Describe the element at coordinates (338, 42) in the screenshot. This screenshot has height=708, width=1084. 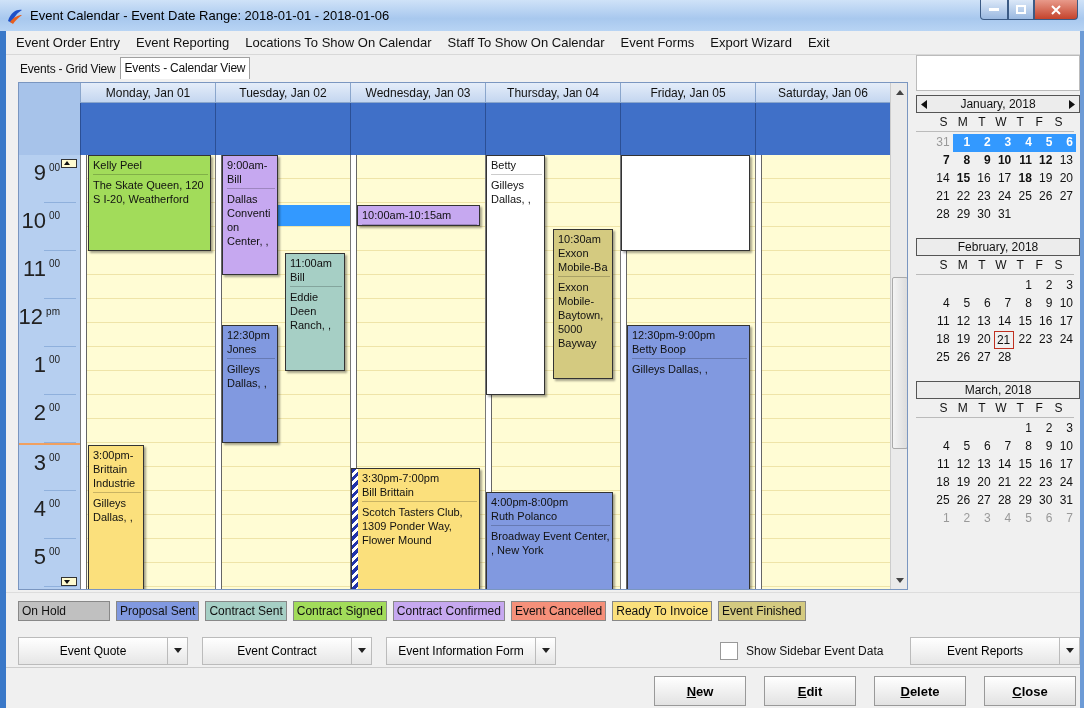
I see `menu-item: Locations To Show On Calendar` at that location.